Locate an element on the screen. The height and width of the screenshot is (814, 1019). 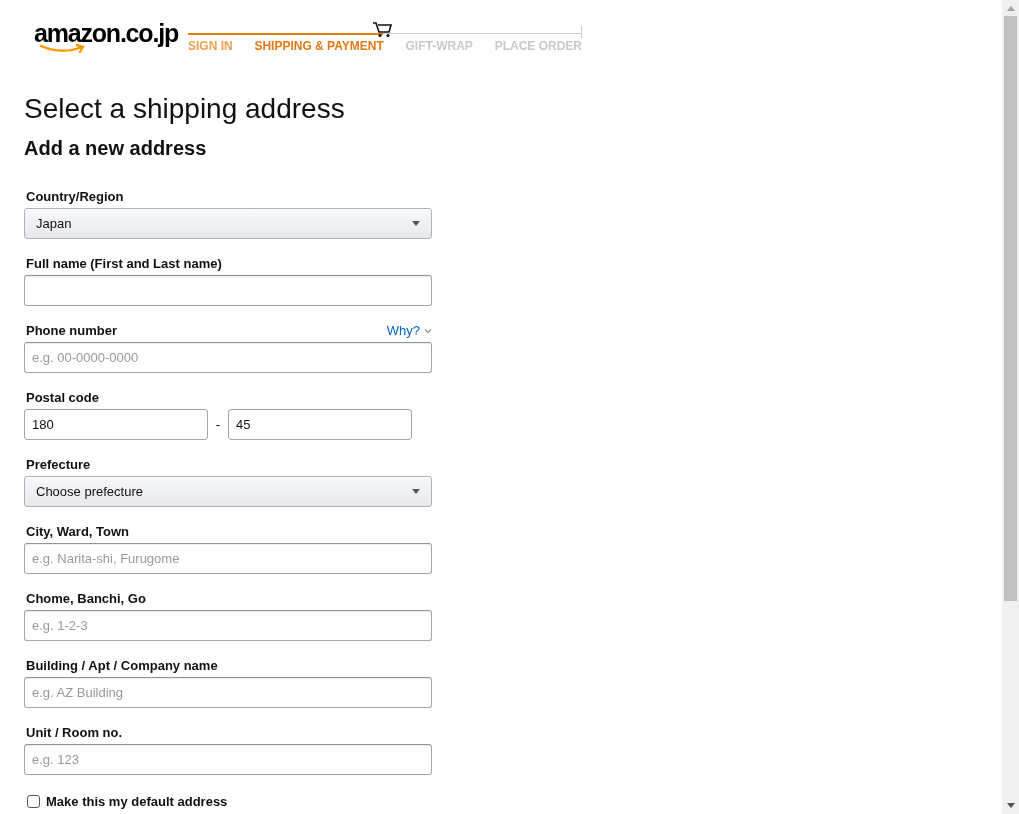
input-field is located at coordinates (228, 290).